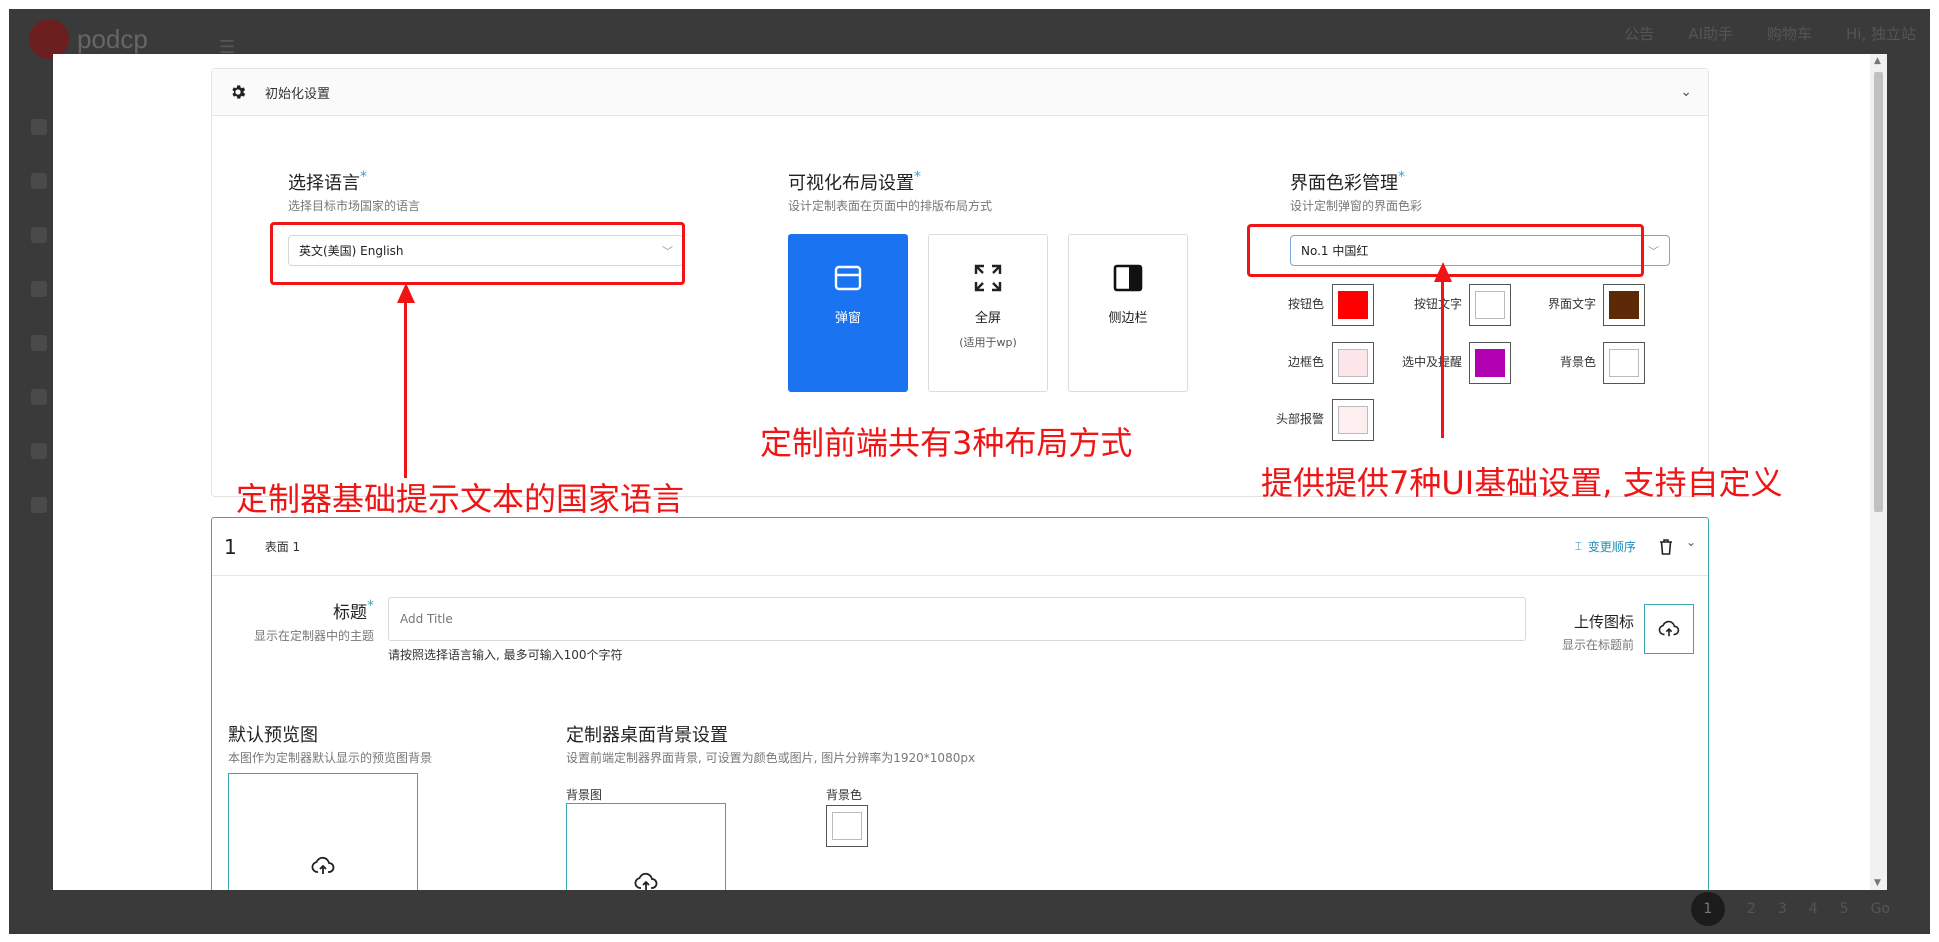 The image size is (1939, 942). Describe the element at coordinates (1356, 206) in the screenshot. I see `color-subtitle: 设计定制弹窗的界面色彩` at that location.